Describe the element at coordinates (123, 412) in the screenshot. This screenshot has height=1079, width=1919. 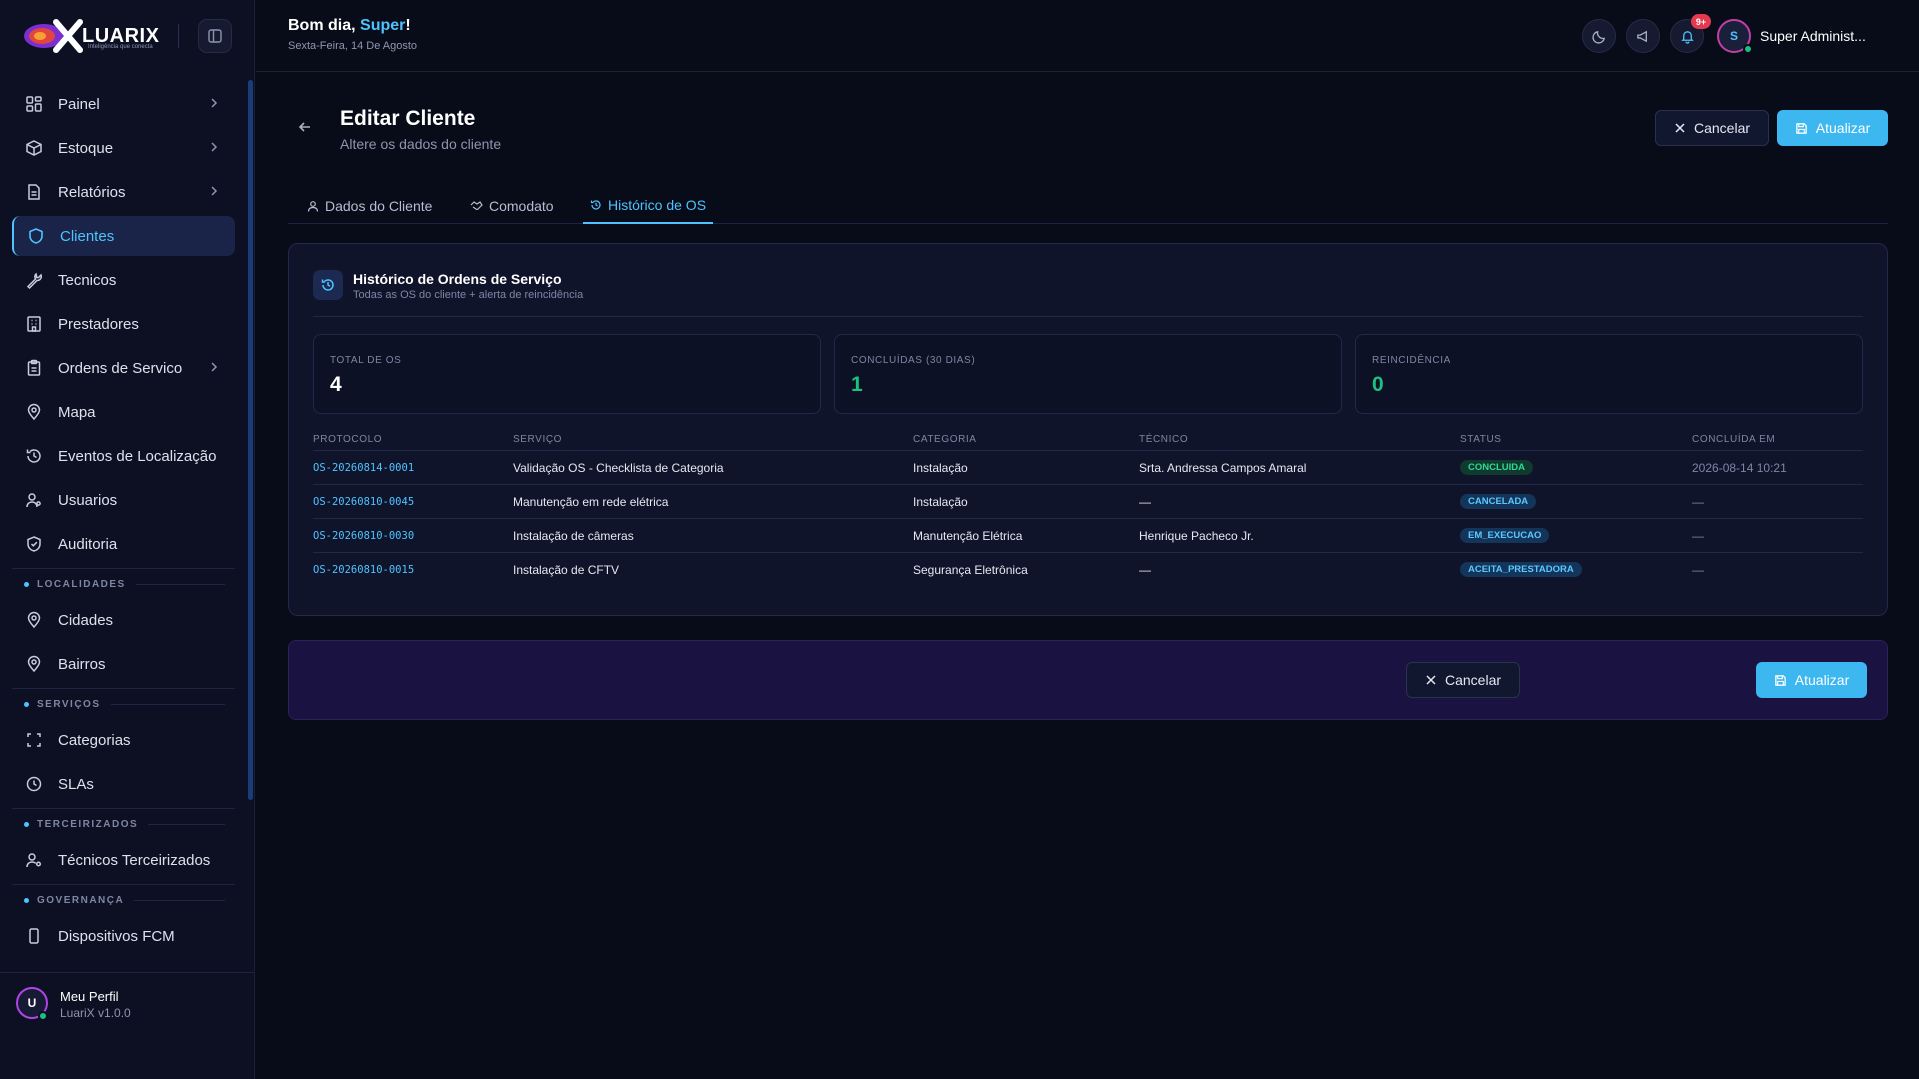
I see `sidebar-item-mapa: Mapa` at that location.